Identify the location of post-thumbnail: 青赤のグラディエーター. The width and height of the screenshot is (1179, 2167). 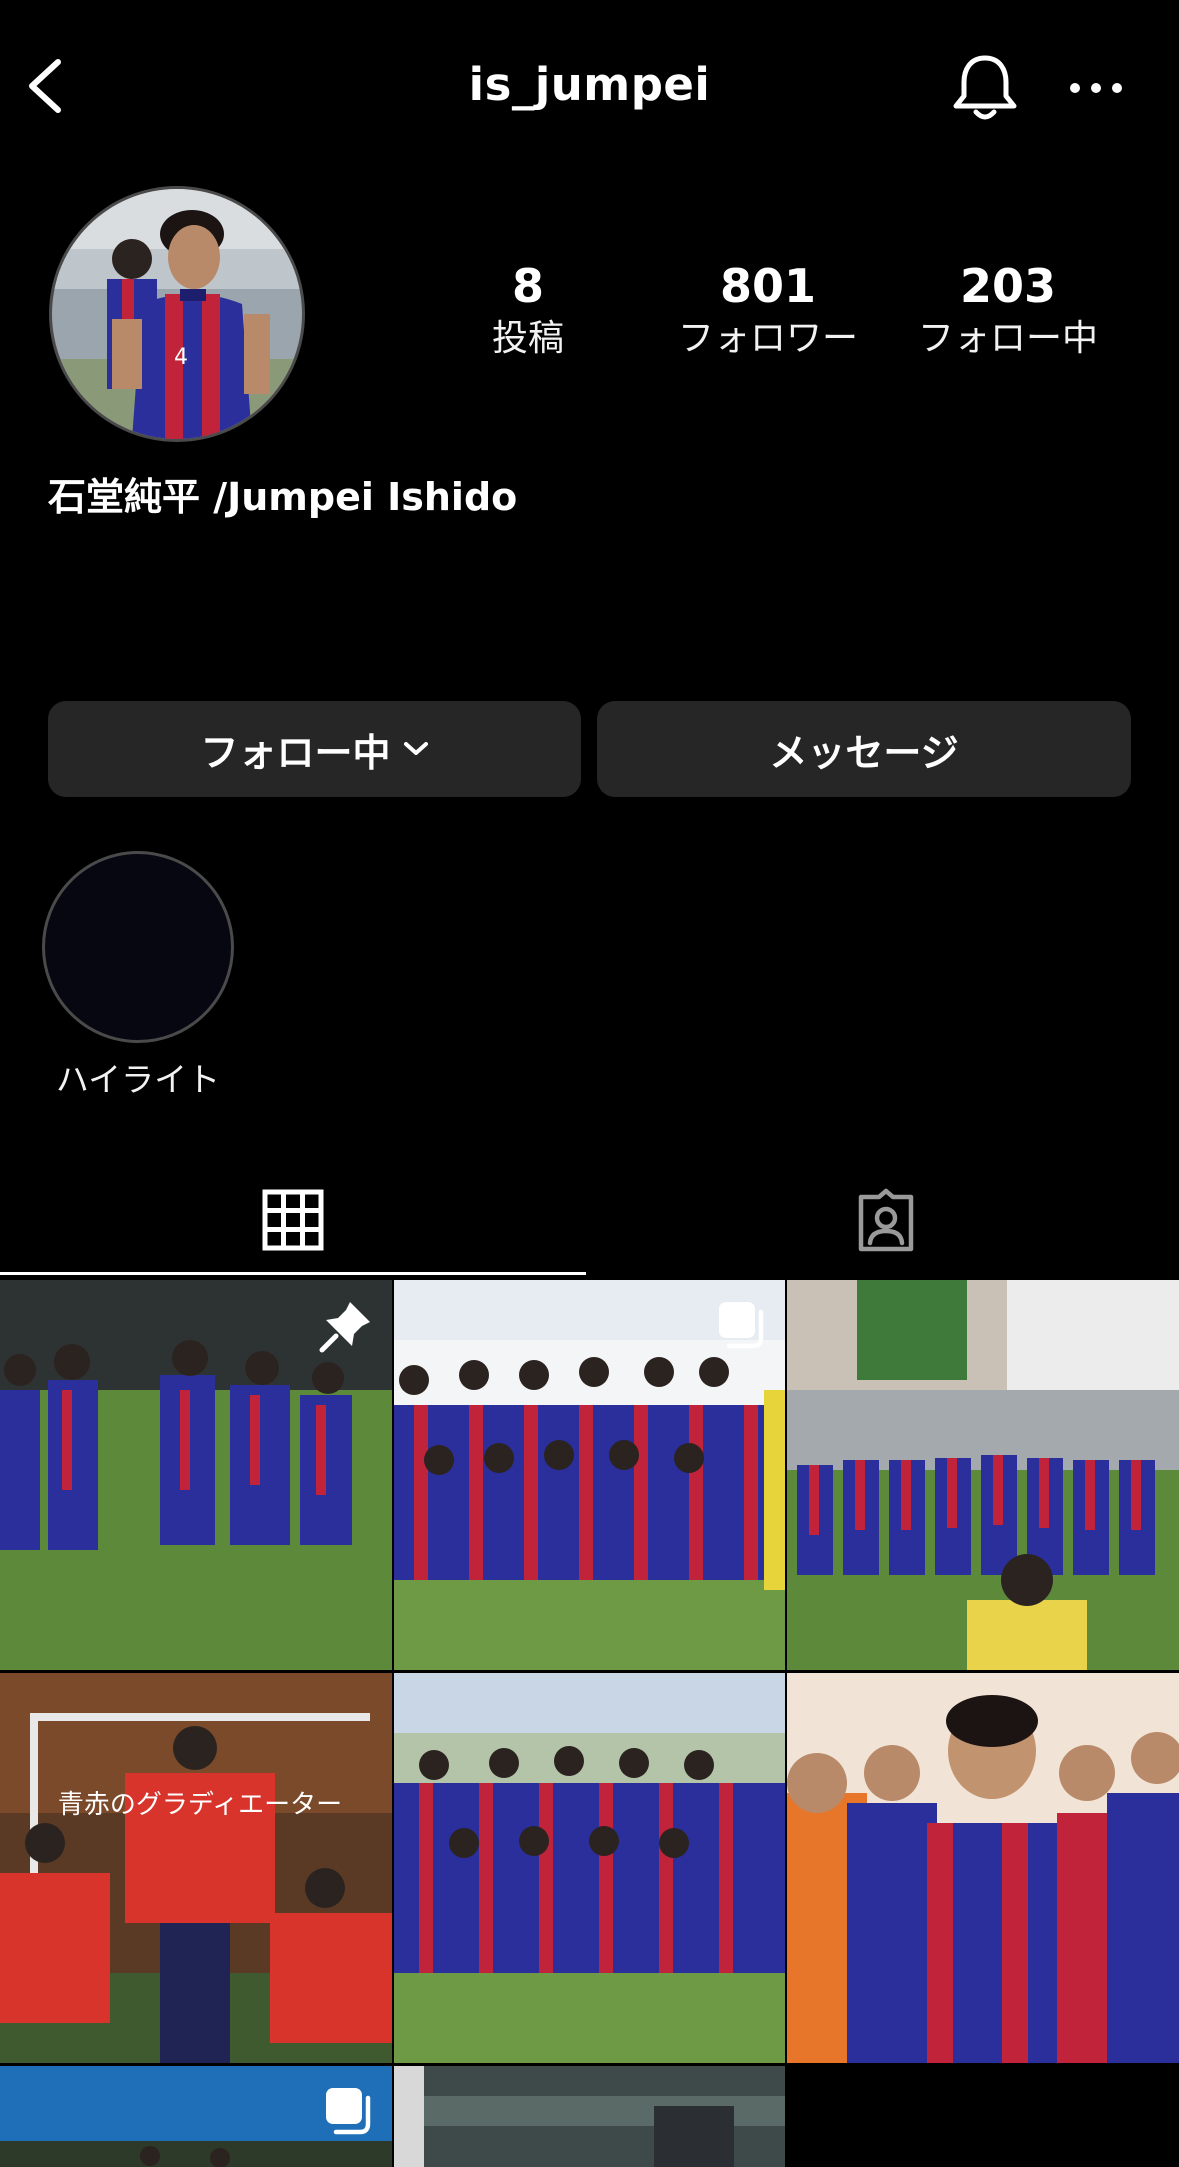
(196, 1868).